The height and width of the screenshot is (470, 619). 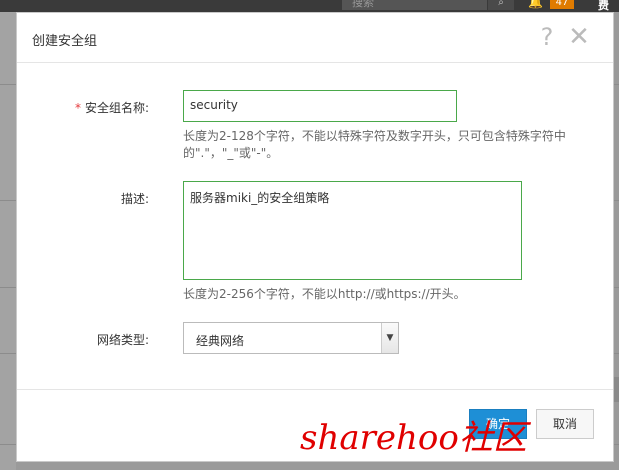 I want to click on background-search-icon: ⌕, so click(x=501, y=5).